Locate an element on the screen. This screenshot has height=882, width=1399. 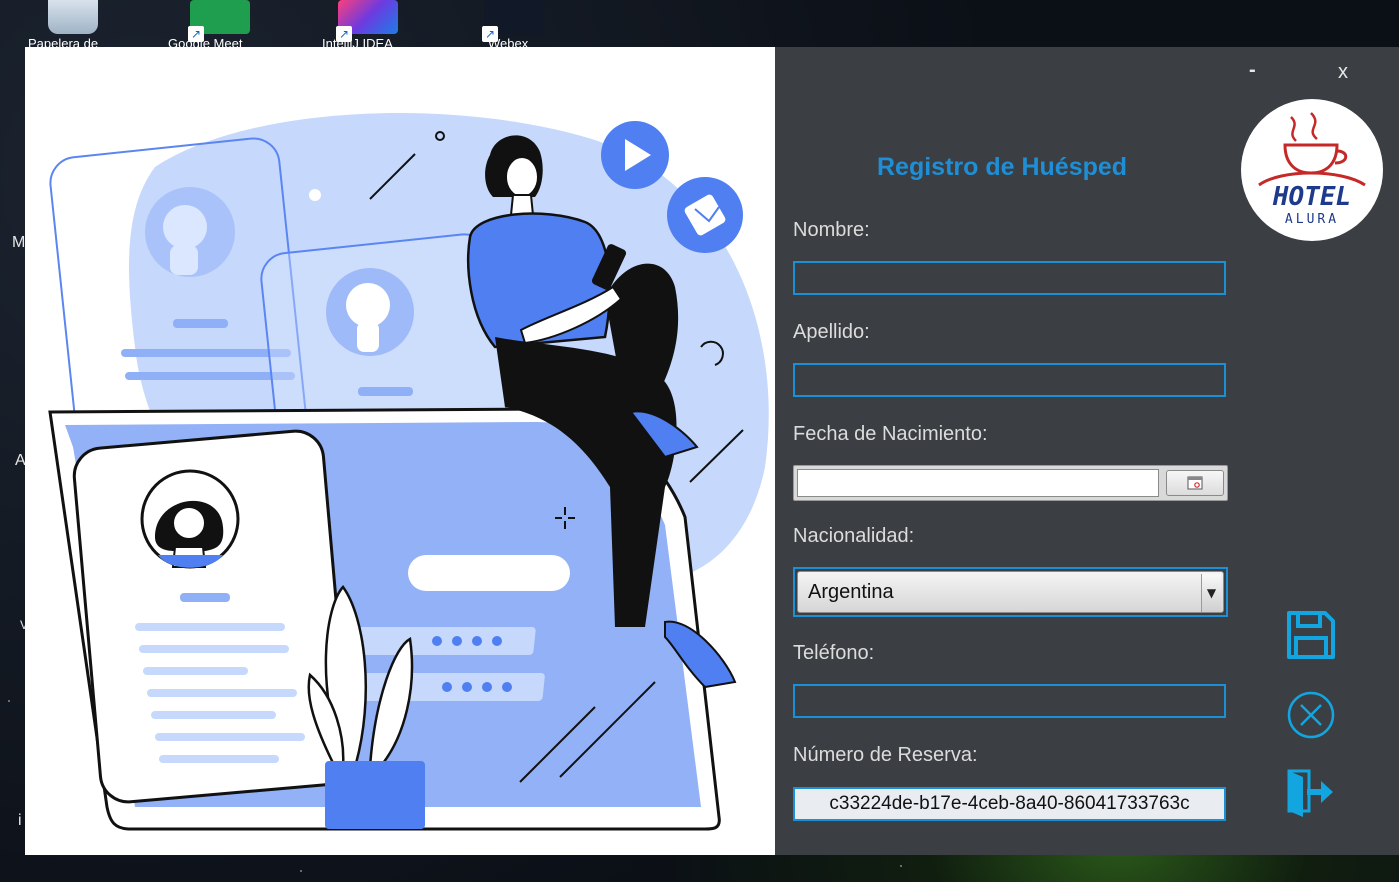
desktop-edge-label: M is located at coordinates (19, 242).